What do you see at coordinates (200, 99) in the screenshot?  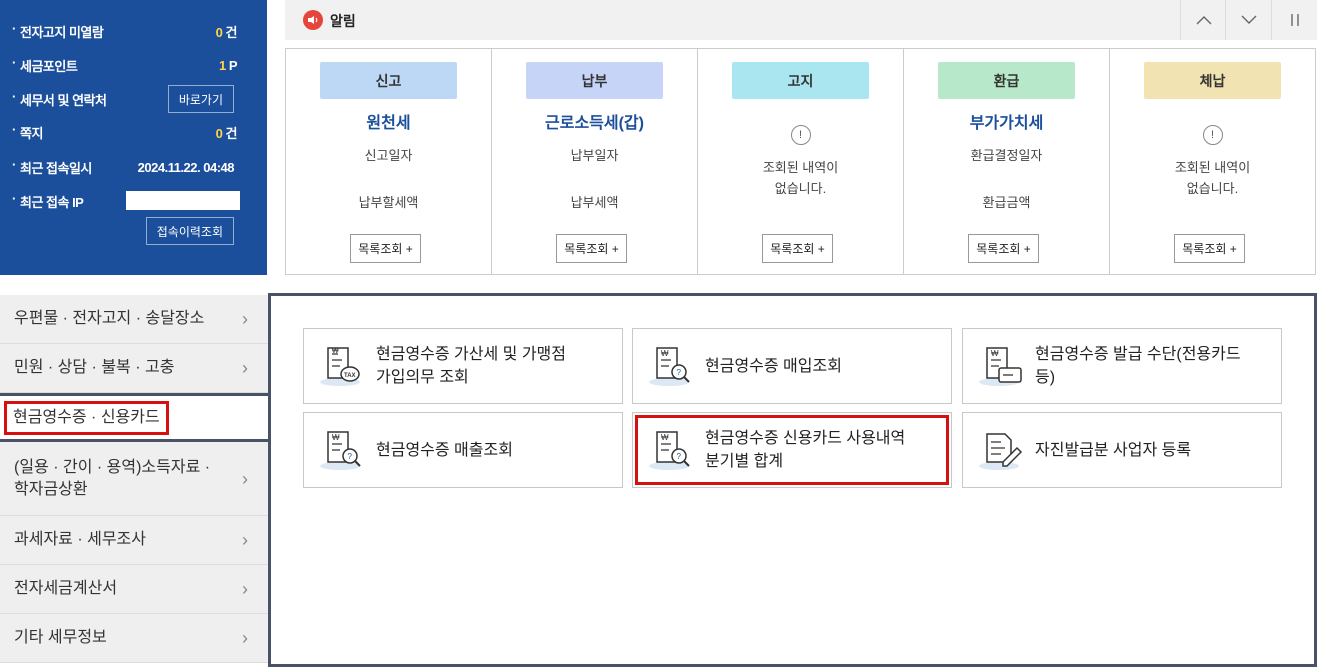 I see `tax-office-link-button: 바로가기` at bounding box center [200, 99].